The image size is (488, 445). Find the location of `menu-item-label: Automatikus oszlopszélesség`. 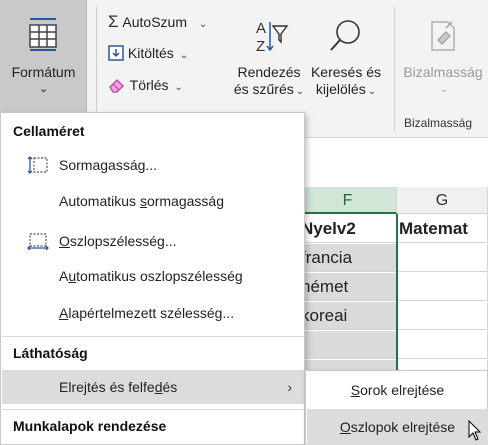

menu-item-label: Automatikus oszlopszélesség is located at coordinates (151, 276).